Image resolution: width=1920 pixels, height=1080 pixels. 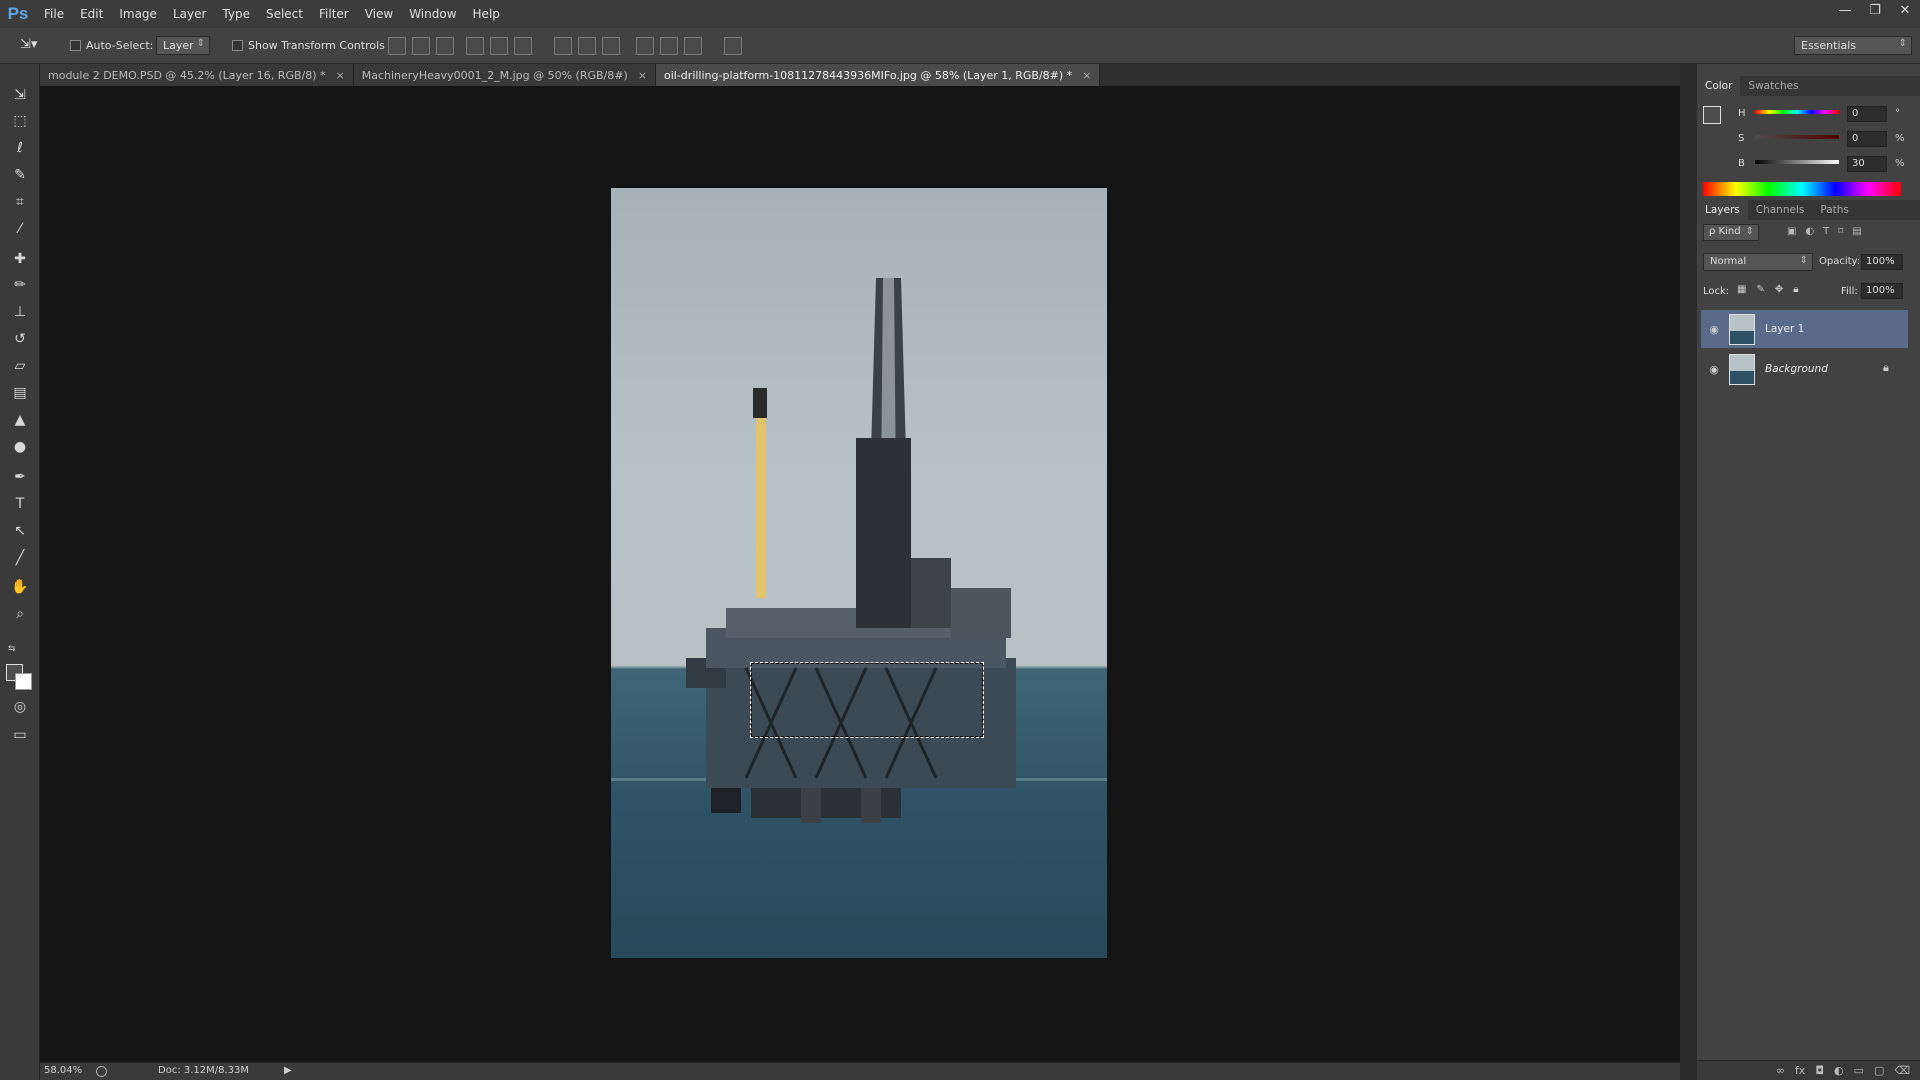 I want to click on distribute-vcenter-icon, so click(x=587, y=46).